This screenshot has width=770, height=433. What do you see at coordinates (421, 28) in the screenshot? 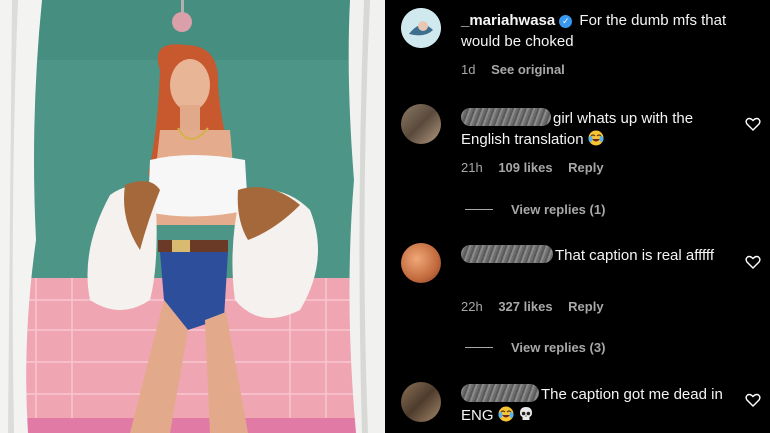
I see `post-author-avatar` at bounding box center [421, 28].